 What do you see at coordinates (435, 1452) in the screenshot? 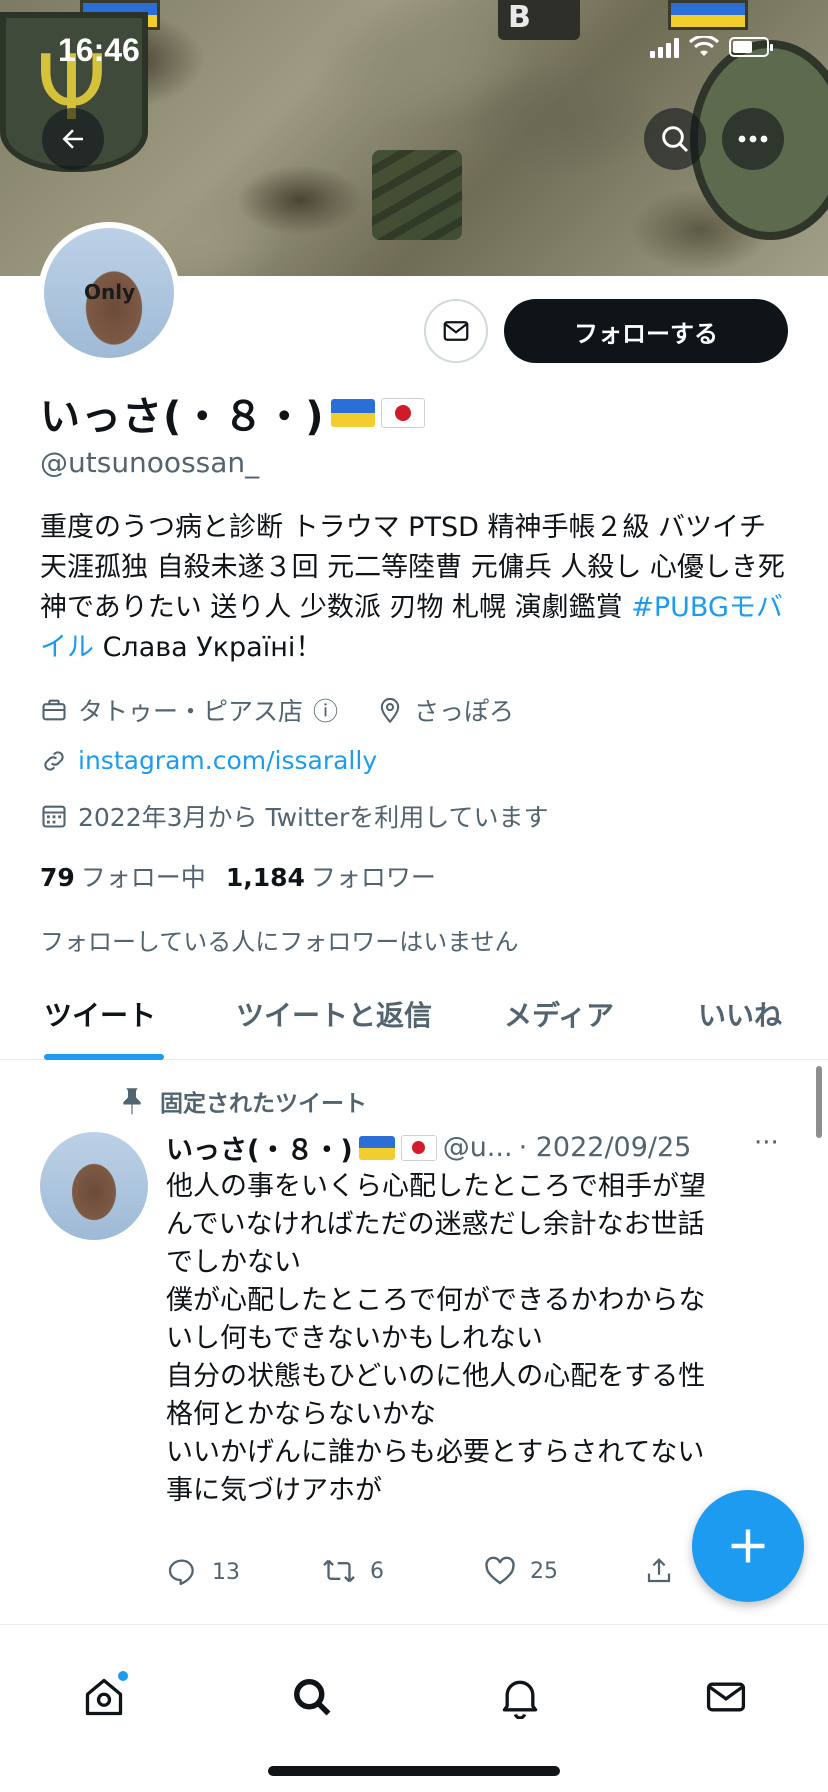
I see `tweet-line: いいかげんに誰からも必要とすらされてない` at bounding box center [435, 1452].